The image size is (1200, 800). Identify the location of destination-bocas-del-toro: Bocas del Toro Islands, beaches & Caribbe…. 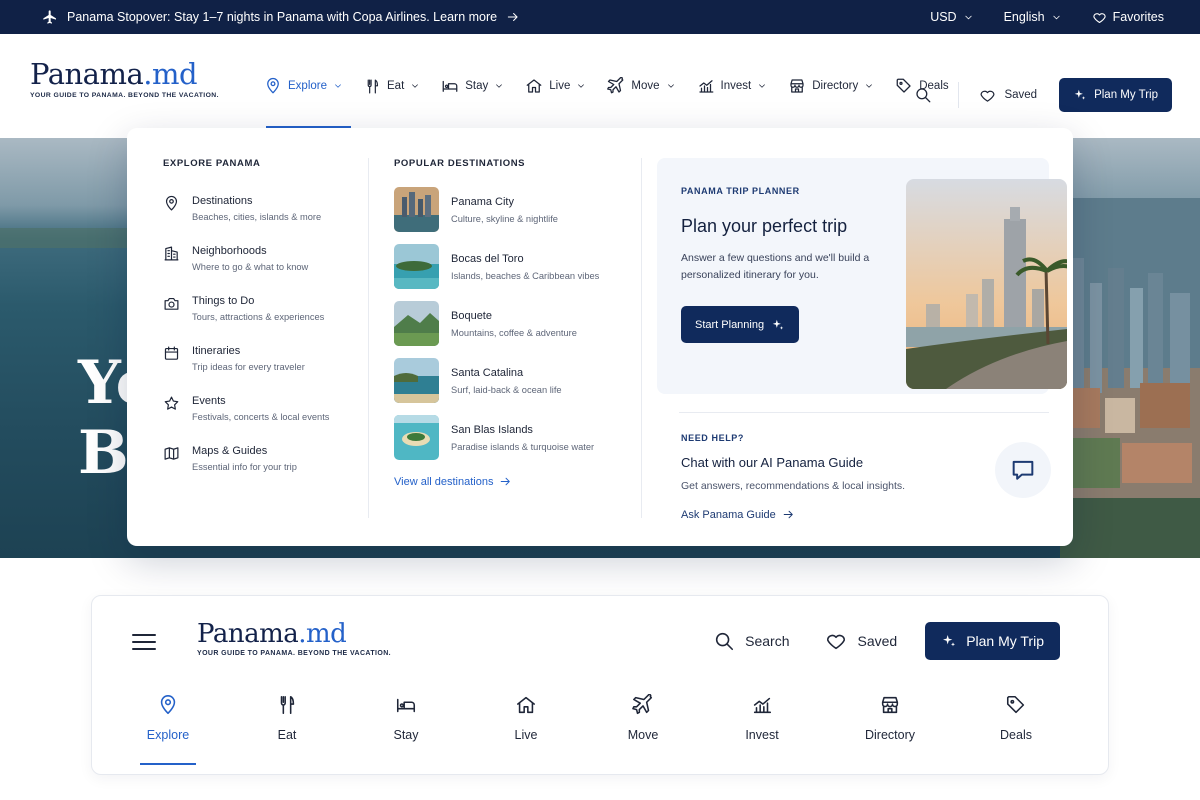
(496, 266).